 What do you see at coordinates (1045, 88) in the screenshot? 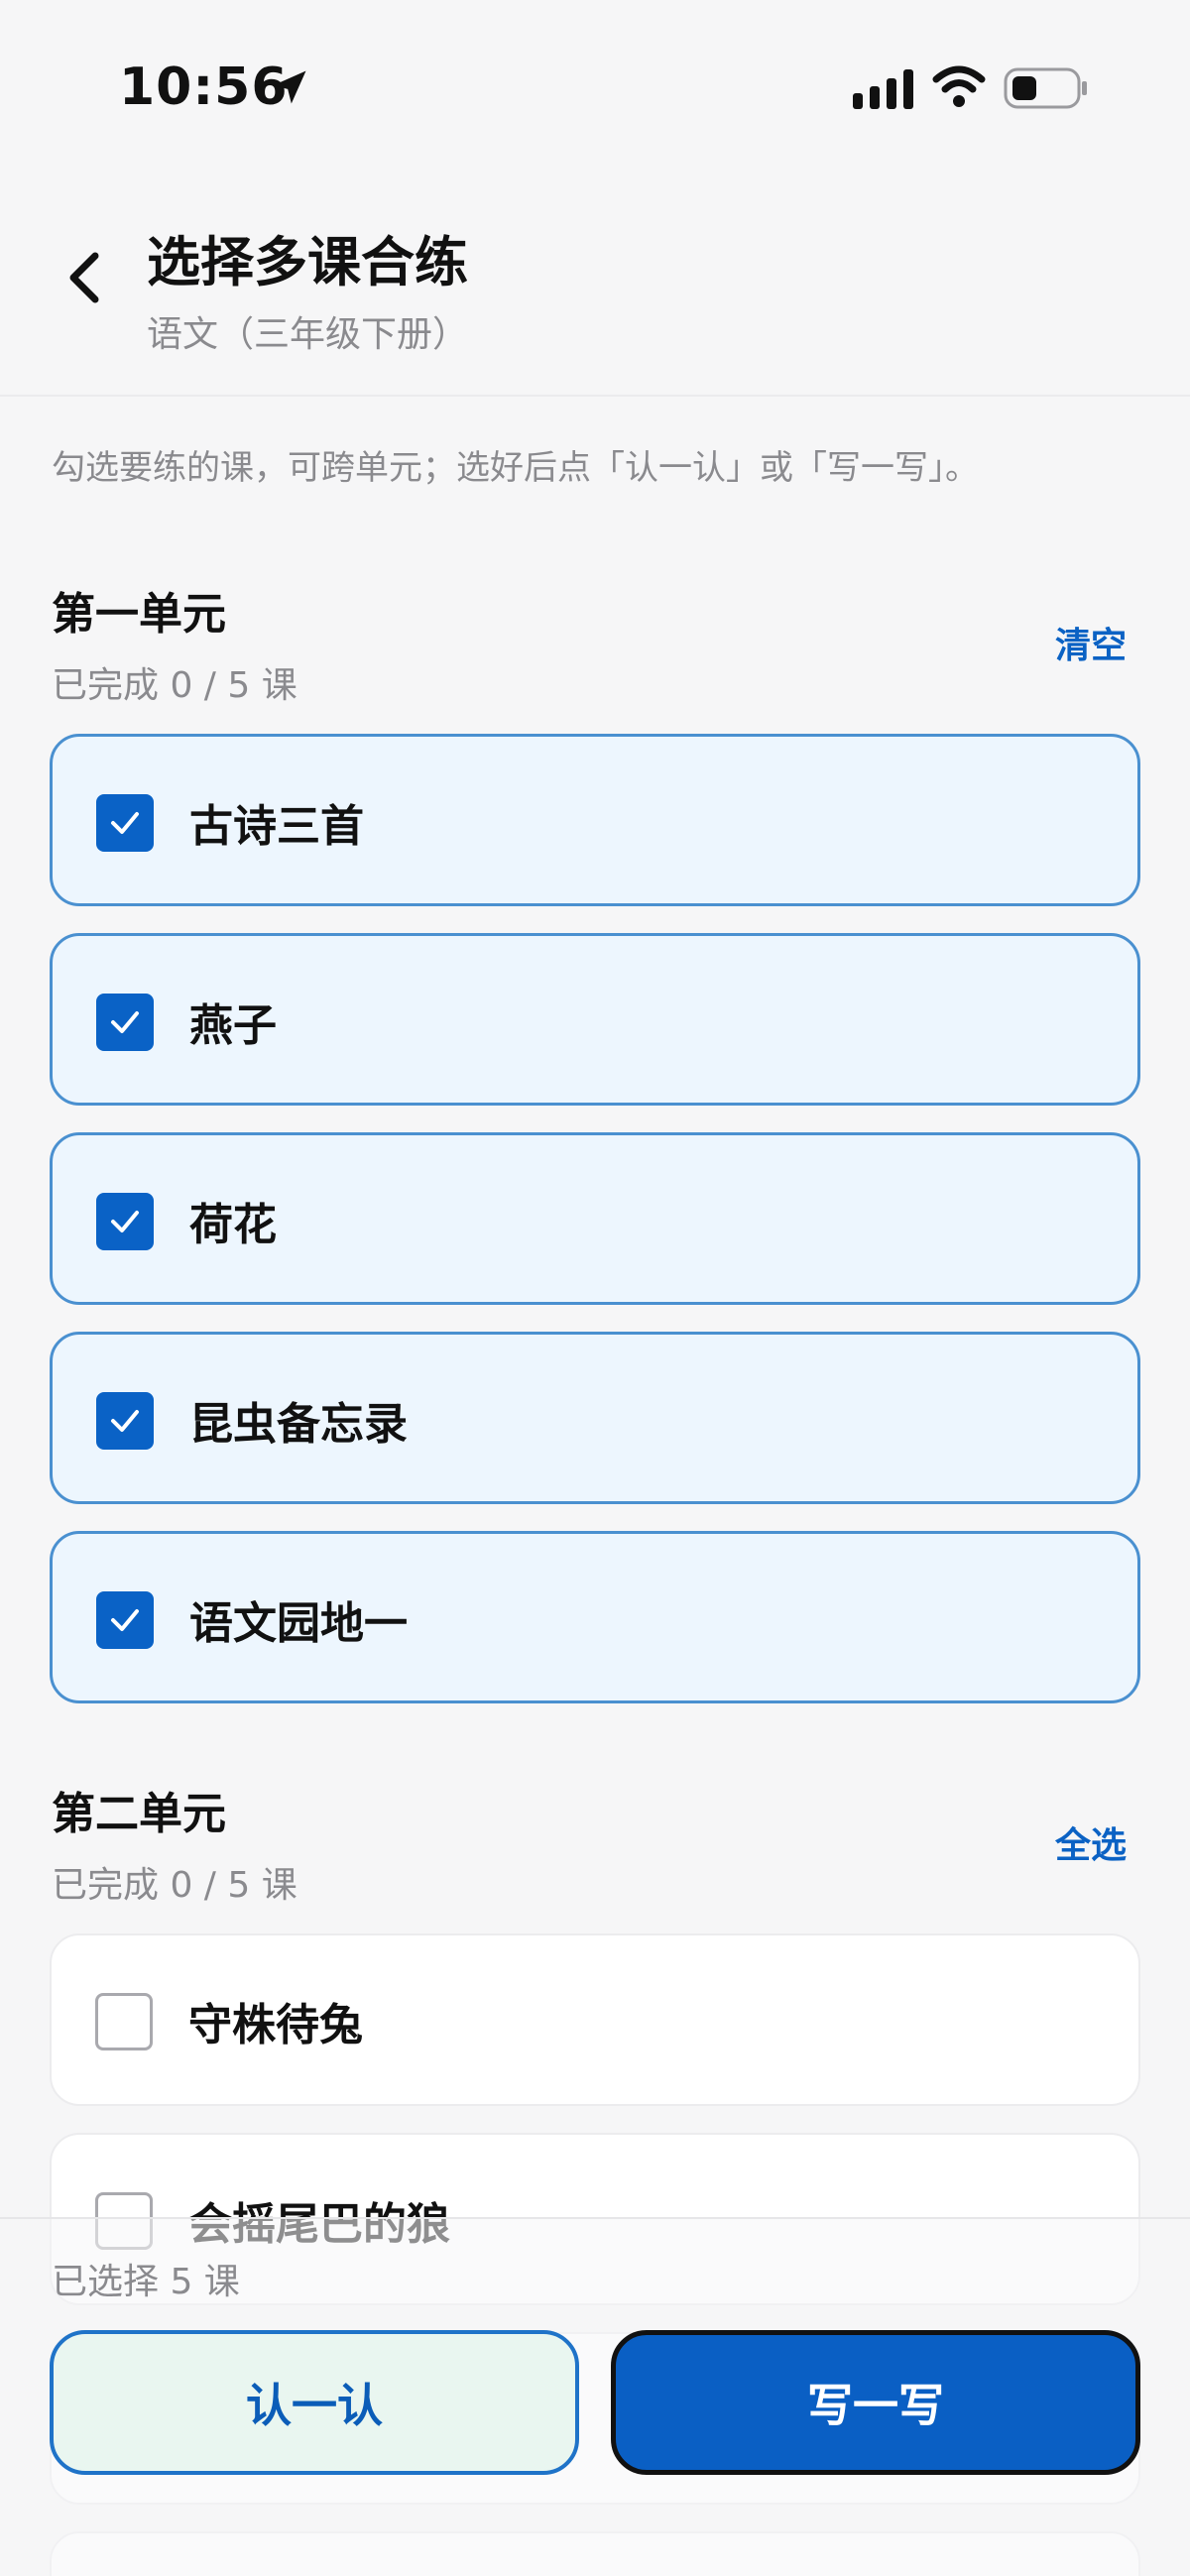
I see `battery-icon` at bounding box center [1045, 88].